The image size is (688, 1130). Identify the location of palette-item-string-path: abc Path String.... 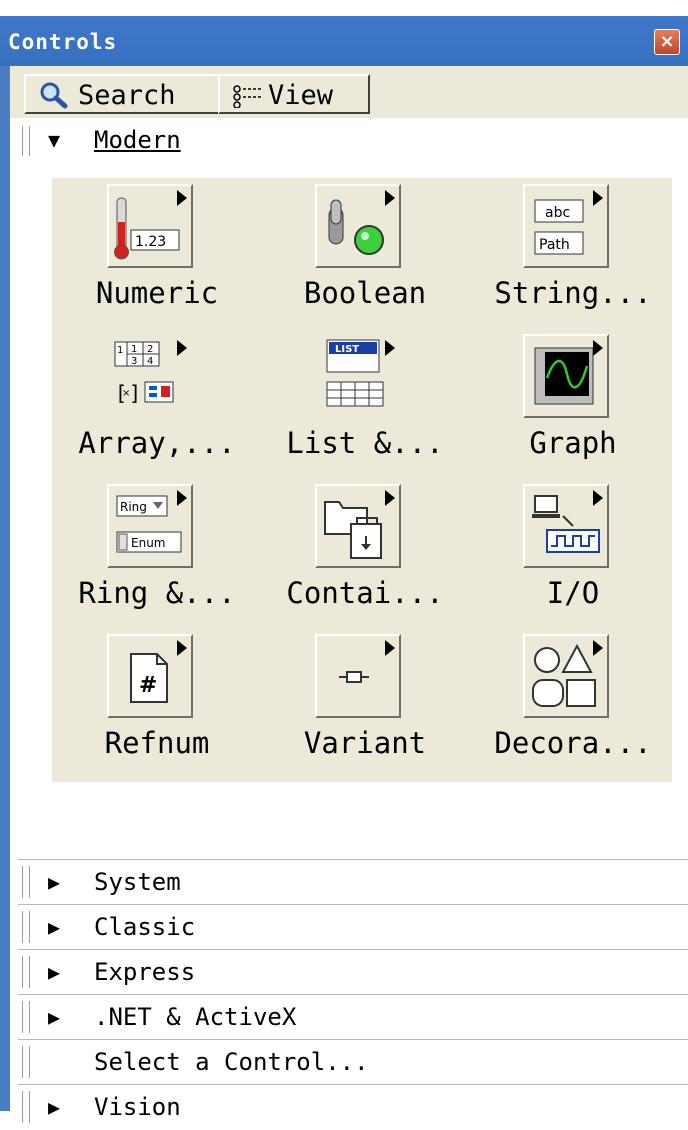
(573, 253).